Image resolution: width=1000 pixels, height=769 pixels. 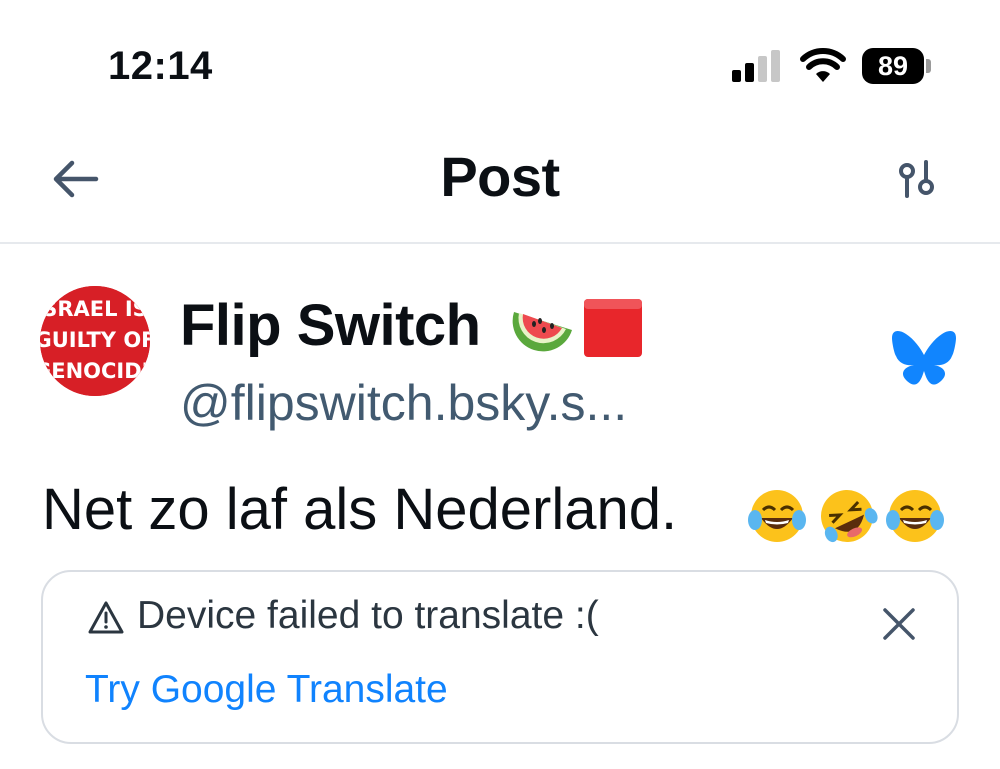 I want to click on bluesky-butterfly-icon, so click(x=924, y=359).